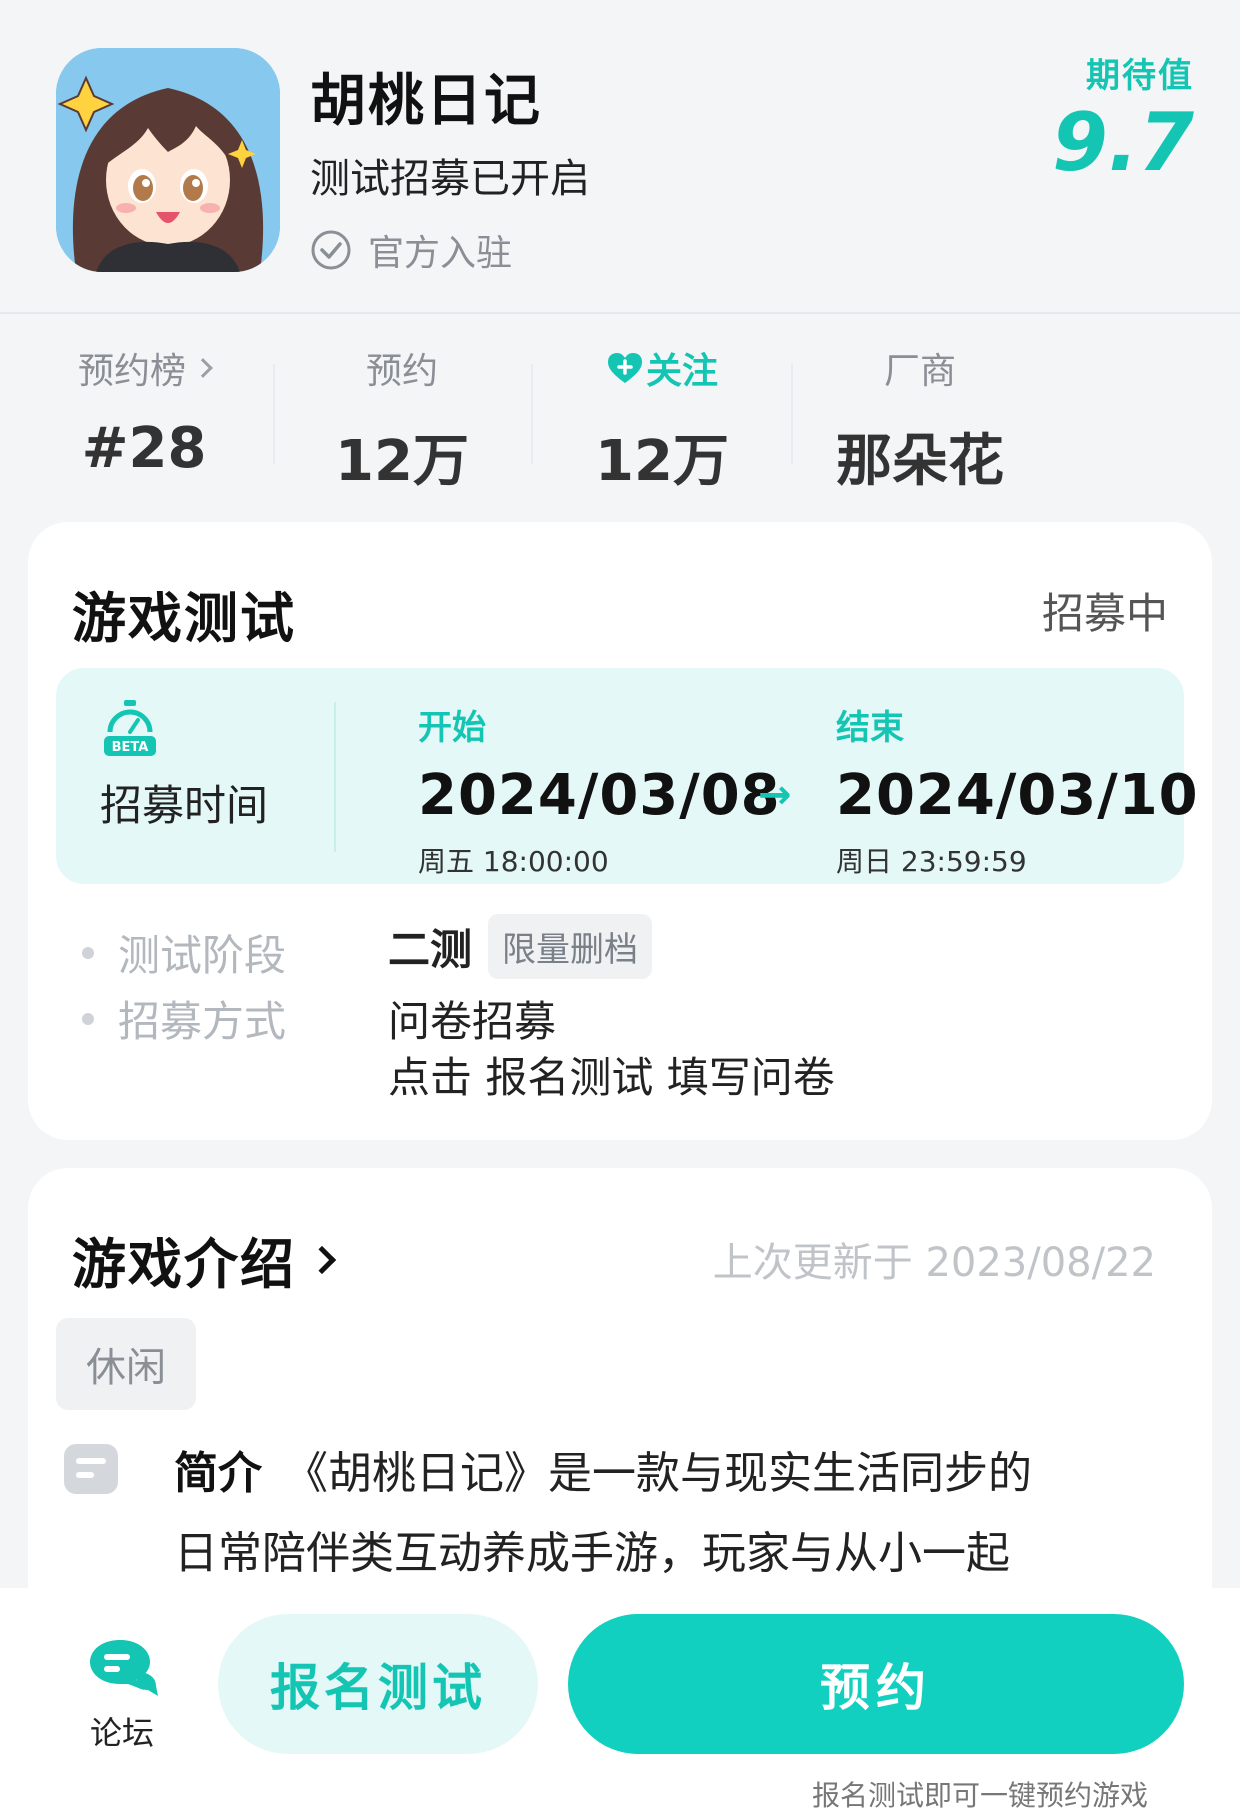 Image resolution: width=1240 pixels, height=1820 pixels. What do you see at coordinates (674, 1514) in the screenshot?
I see `summary-text: 简介 《胡桃日记》是一款与现实生活同步的 日常陪伴类互动养成手游，玩家与从小一起` at bounding box center [674, 1514].